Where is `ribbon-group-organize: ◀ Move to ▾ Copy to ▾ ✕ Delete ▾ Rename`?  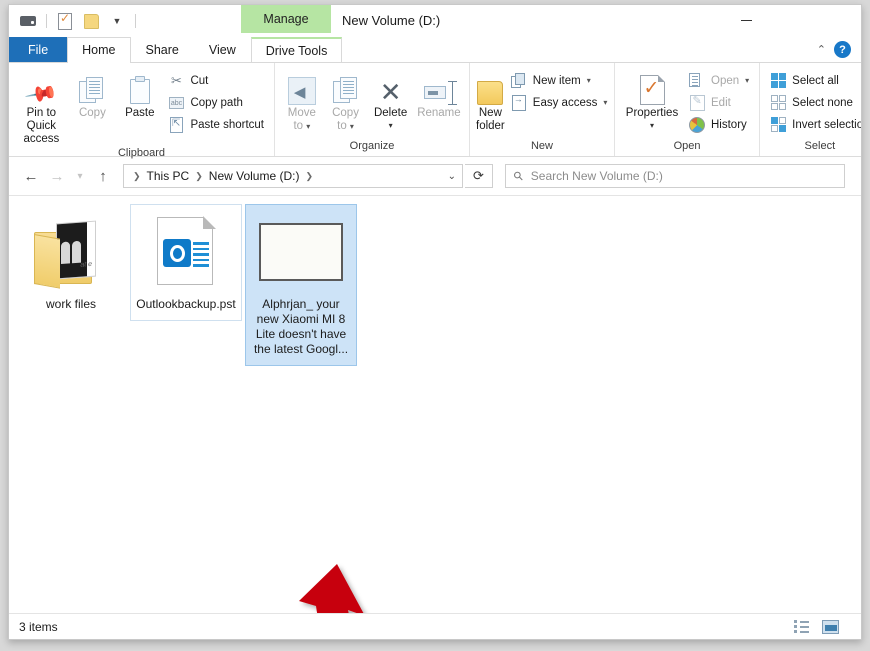
ribbon-group-organize: ◀ Move to ▾ Copy to ▾ ✕ Delete ▾ Rename is located at coordinates (372, 109).